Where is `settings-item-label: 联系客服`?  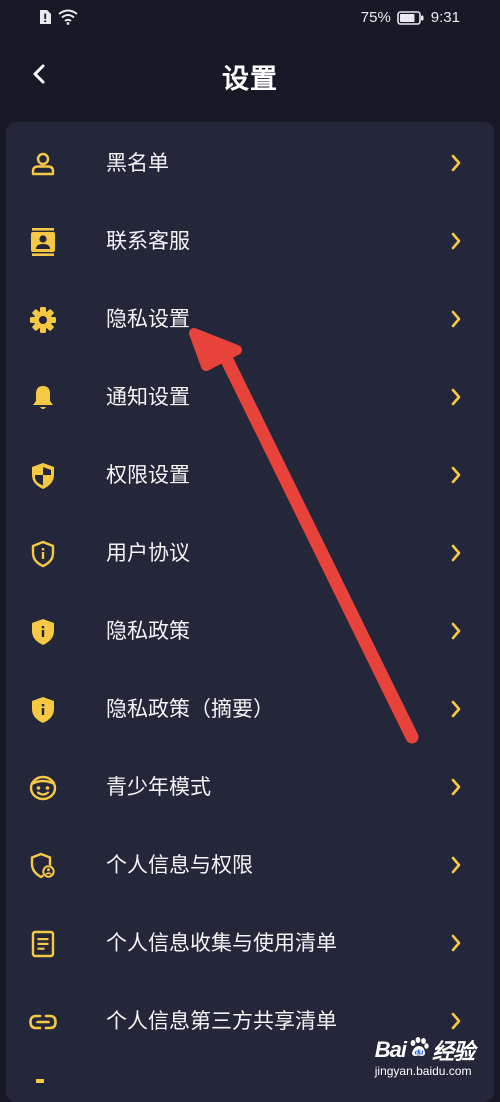 settings-item-label: 联系客服 is located at coordinates (148, 241).